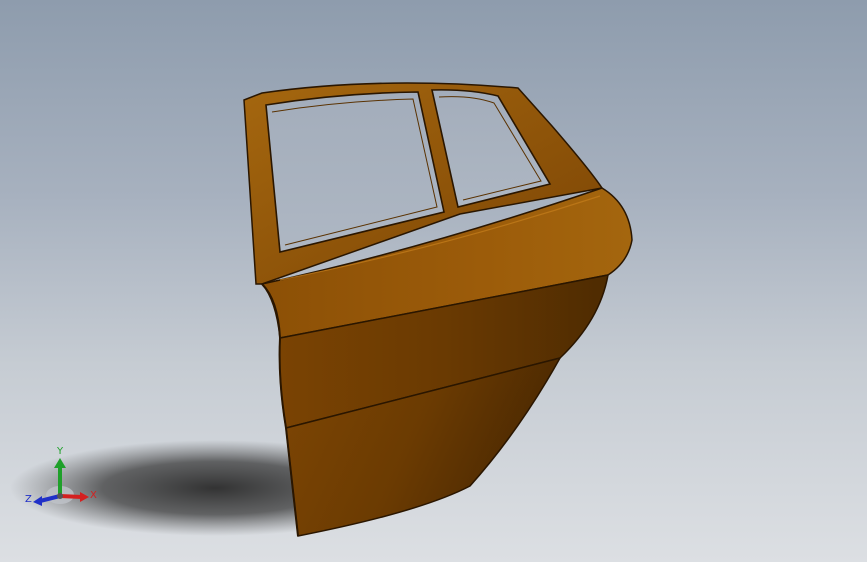 Image resolution: width=867 pixels, height=562 pixels. I want to click on z-axis-label: Z, so click(28, 499).